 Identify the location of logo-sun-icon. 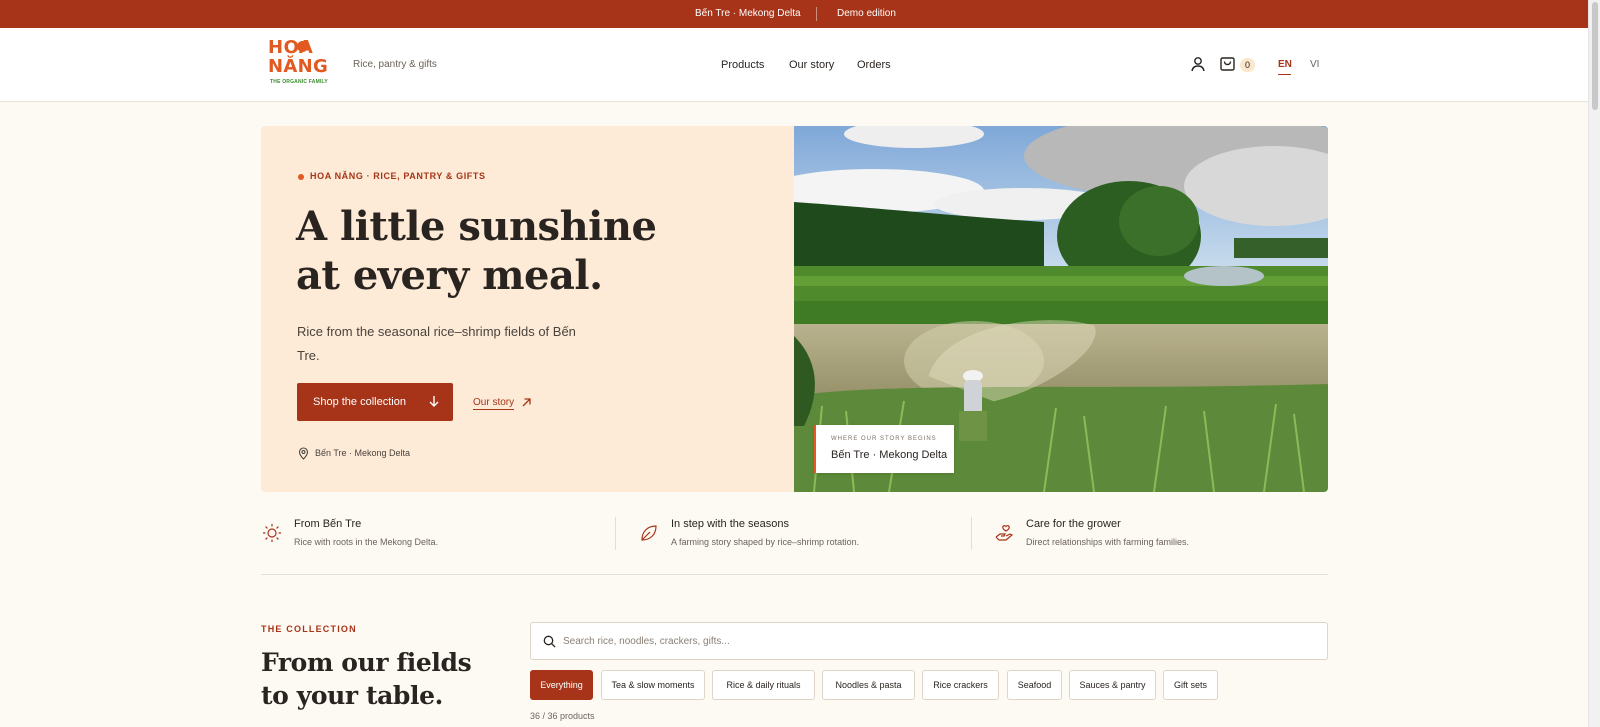
(302, 46).